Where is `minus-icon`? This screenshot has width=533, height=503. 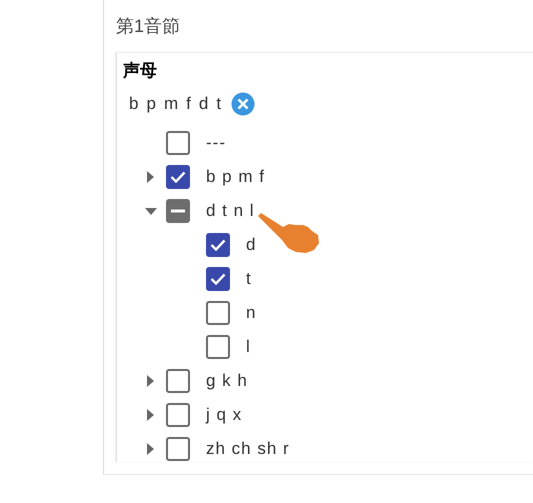
minus-icon is located at coordinates (178, 211).